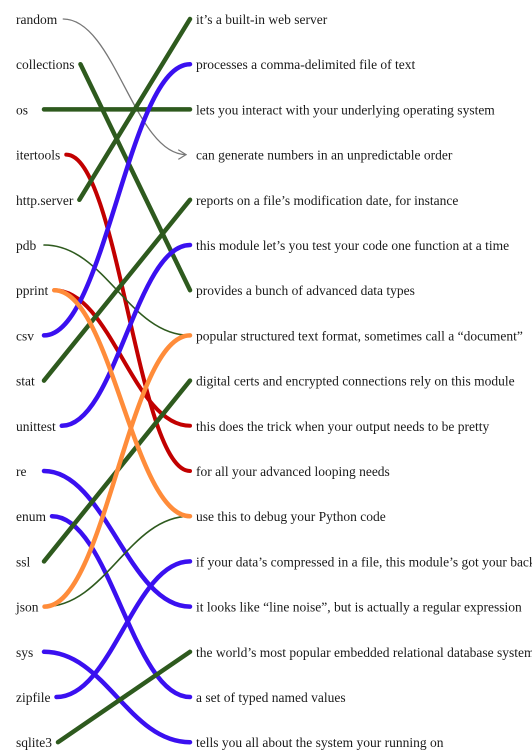 The image size is (532, 752). I want to click on left-item-stat: stat, so click(25, 381).